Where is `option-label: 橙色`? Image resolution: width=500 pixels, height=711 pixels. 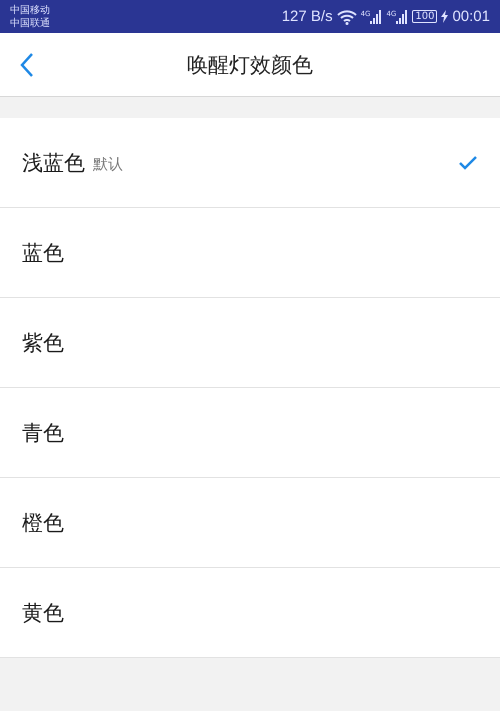 option-label: 橙色 is located at coordinates (43, 523).